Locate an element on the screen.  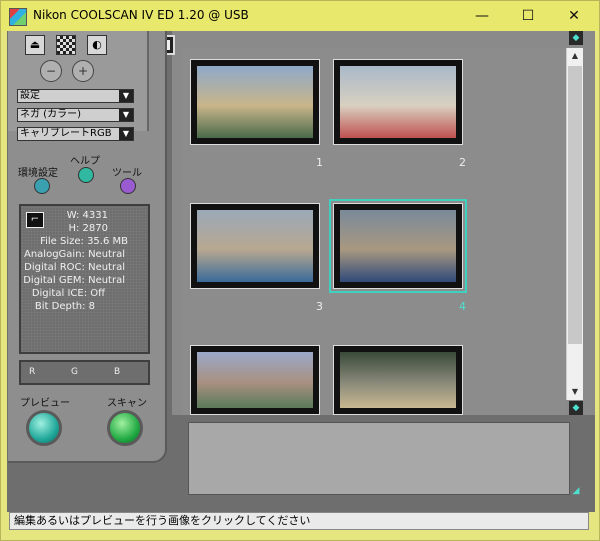
film-type-dropdown: ネガ (カラー) ▼ is located at coordinates (75, 115).